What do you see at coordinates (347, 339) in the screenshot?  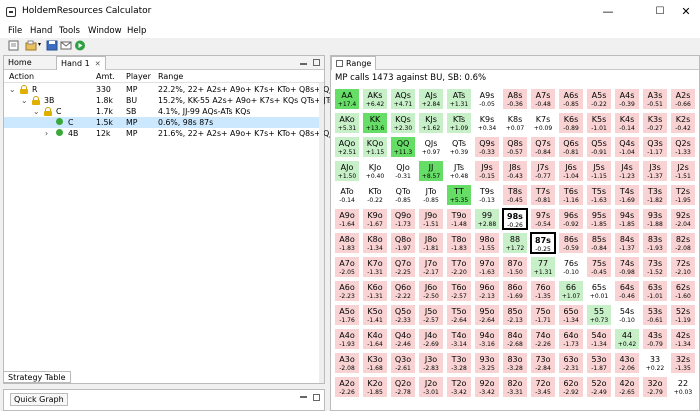 I see `range-cell: A4o -1.93` at bounding box center [347, 339].